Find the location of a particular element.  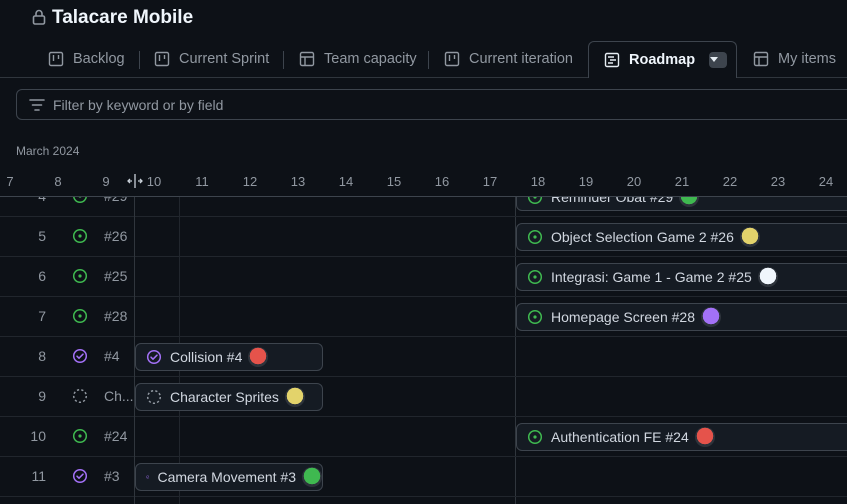

day-label: 24 is located at coordinates (826, 181).